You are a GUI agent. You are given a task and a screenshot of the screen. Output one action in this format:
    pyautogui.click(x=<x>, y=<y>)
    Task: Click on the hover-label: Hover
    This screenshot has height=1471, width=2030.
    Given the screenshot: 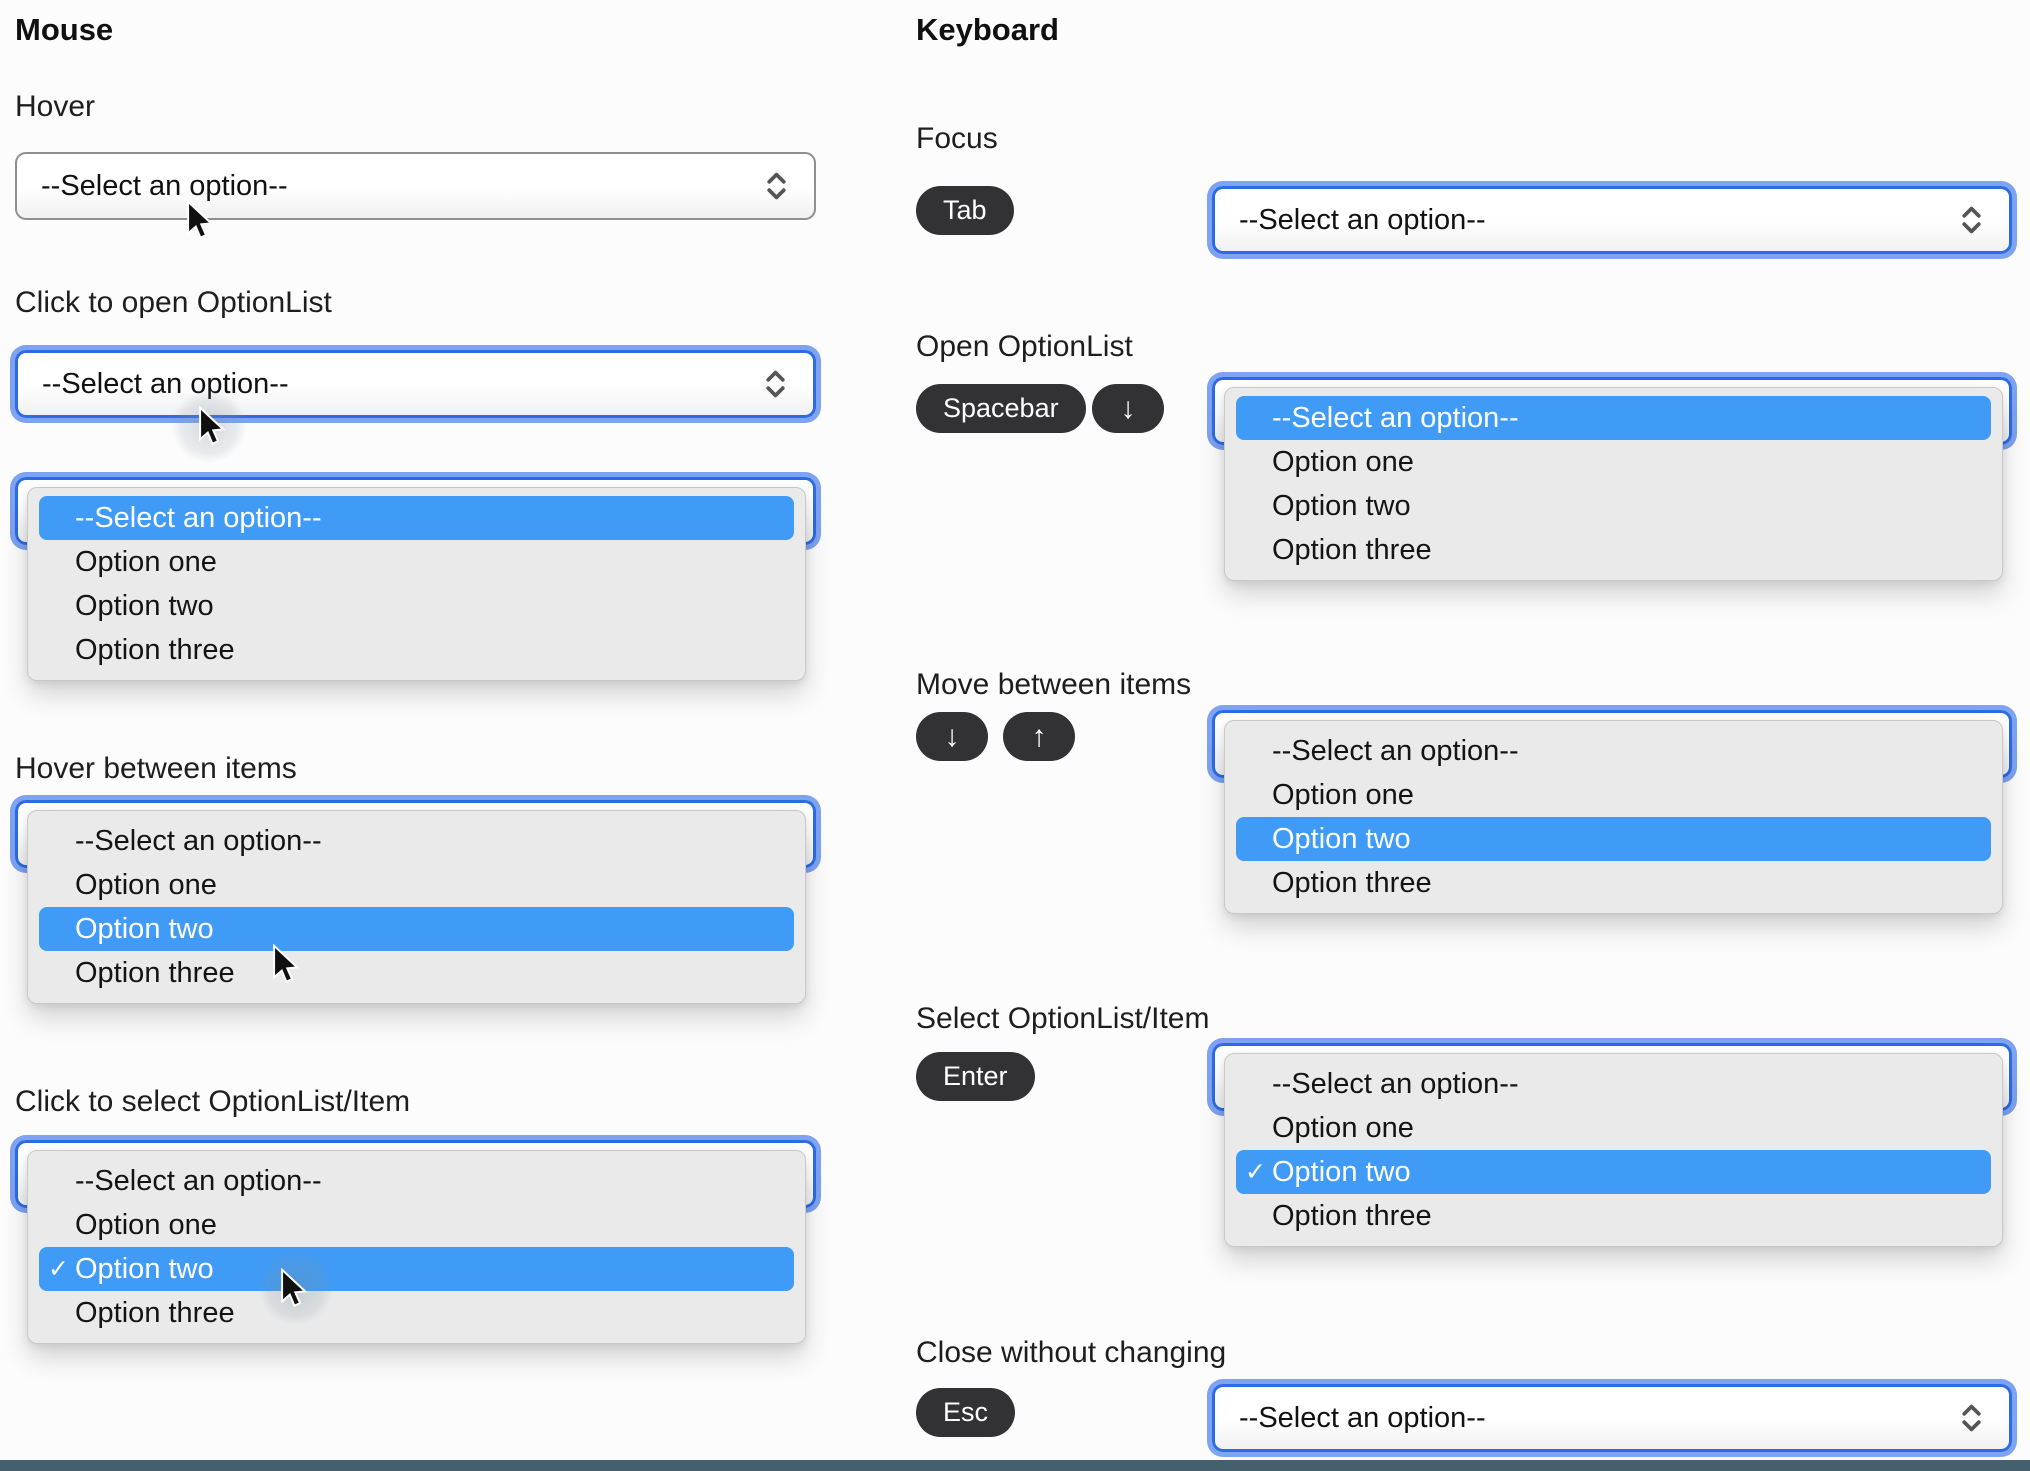 What is the action you would take?
    pyautogui.click(x=55, y=106)
    